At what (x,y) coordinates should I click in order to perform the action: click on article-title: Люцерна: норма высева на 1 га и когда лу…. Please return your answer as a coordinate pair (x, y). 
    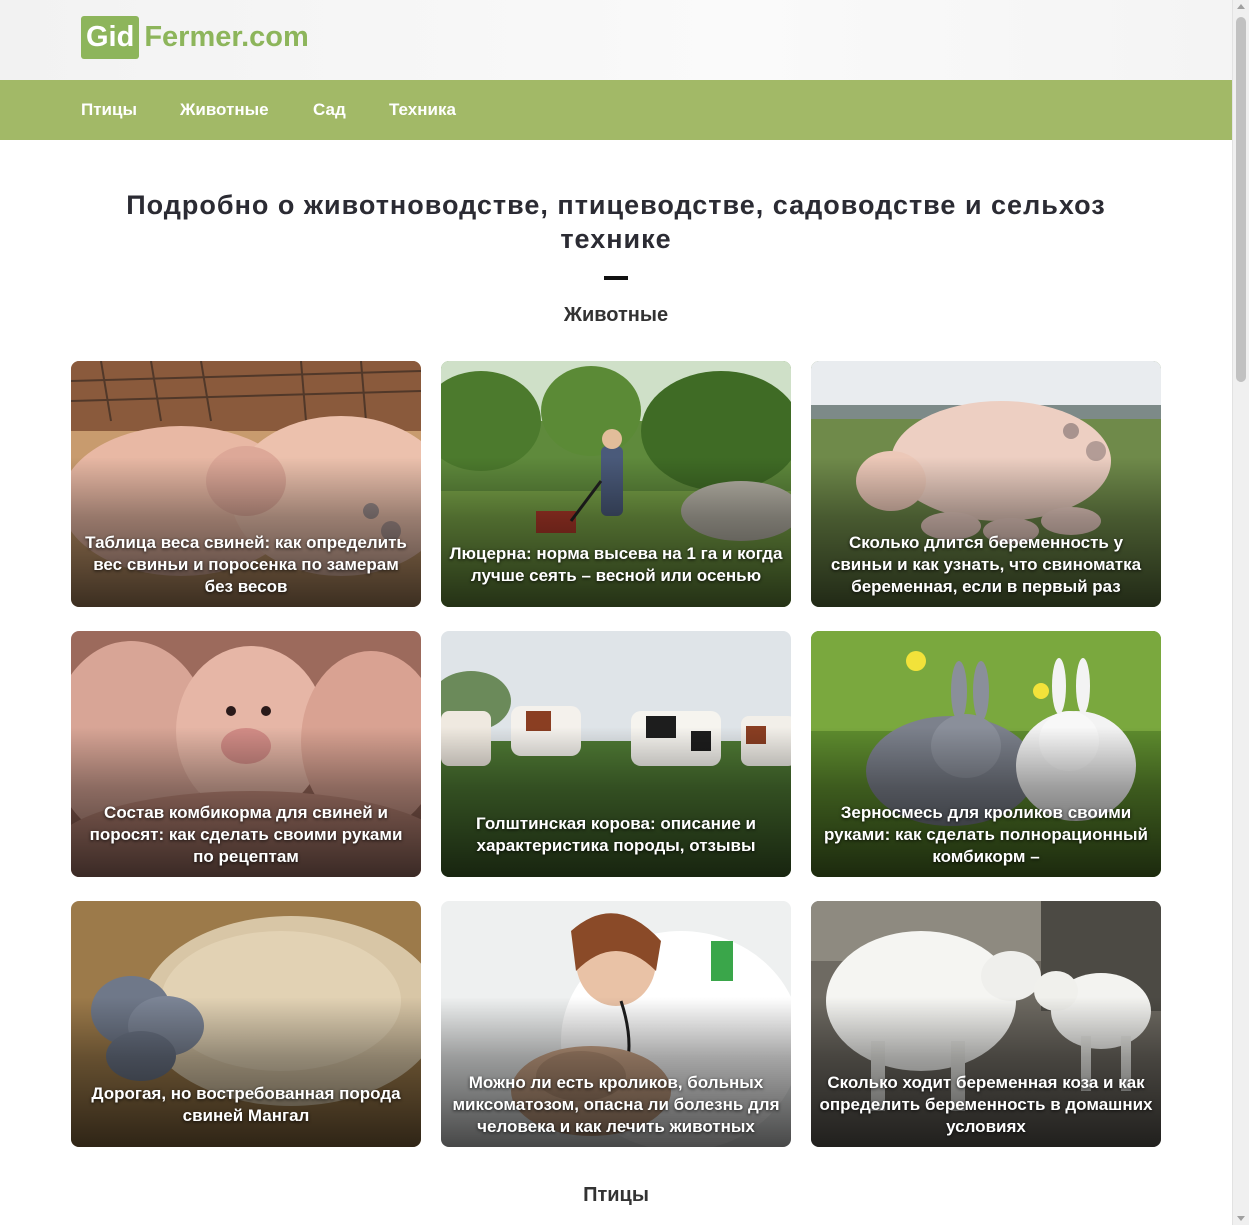
    Looking at the image, I should click on (616, 564).